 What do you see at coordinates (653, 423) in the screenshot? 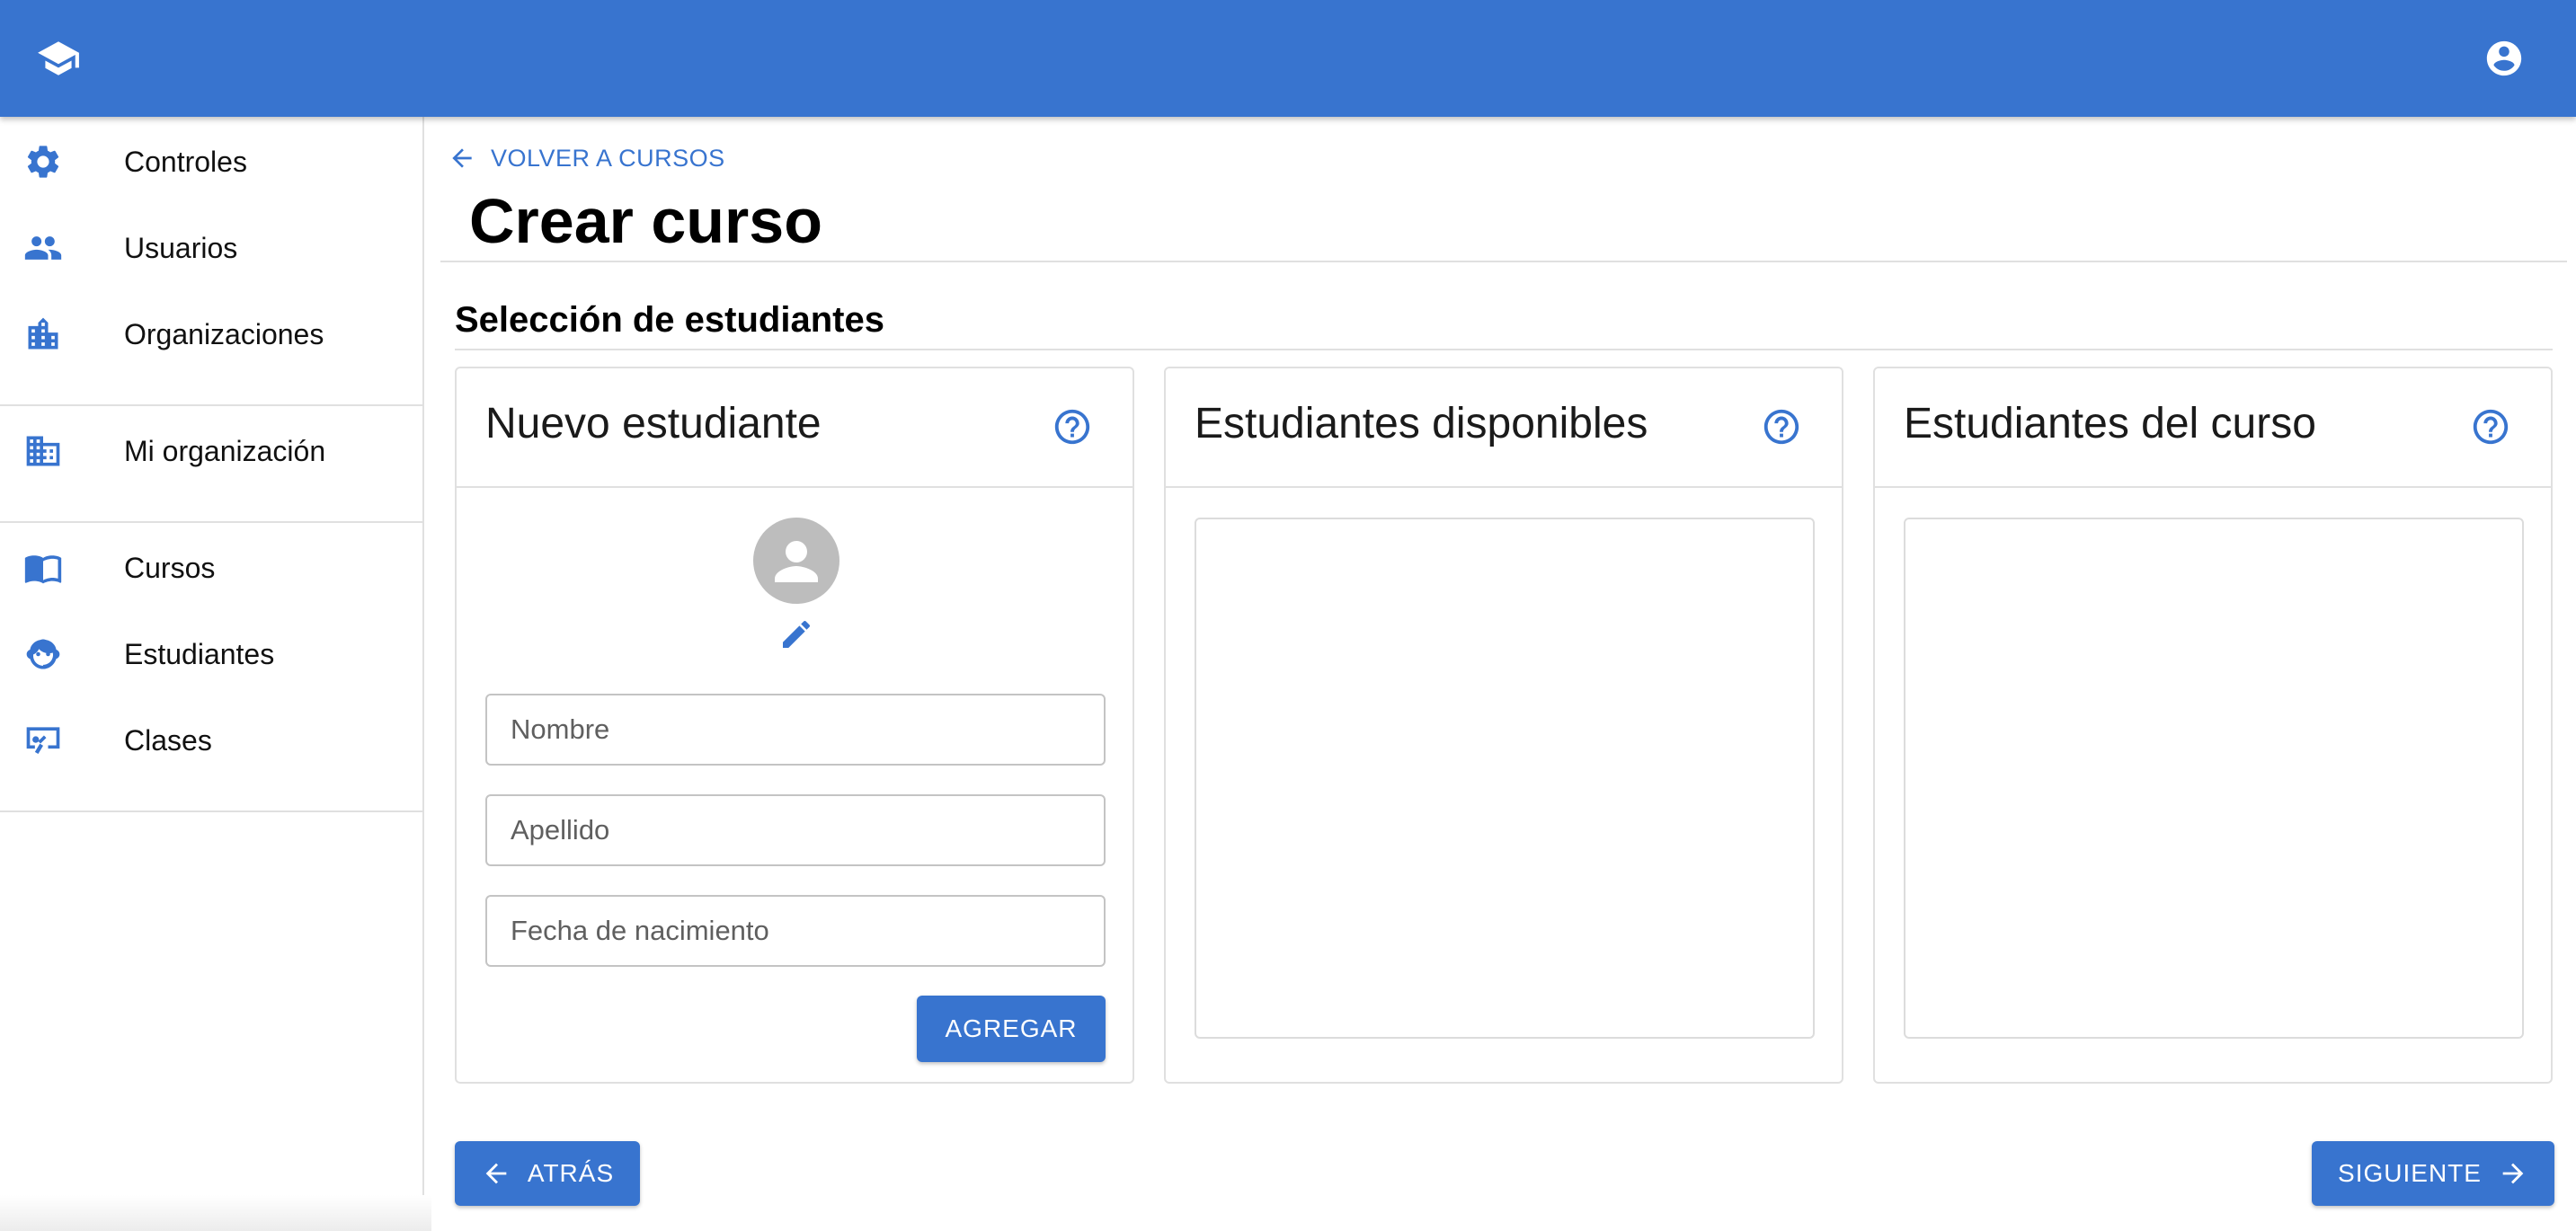
I see `card-title: Nuevo estudiante` at bounding box center [653, 423].